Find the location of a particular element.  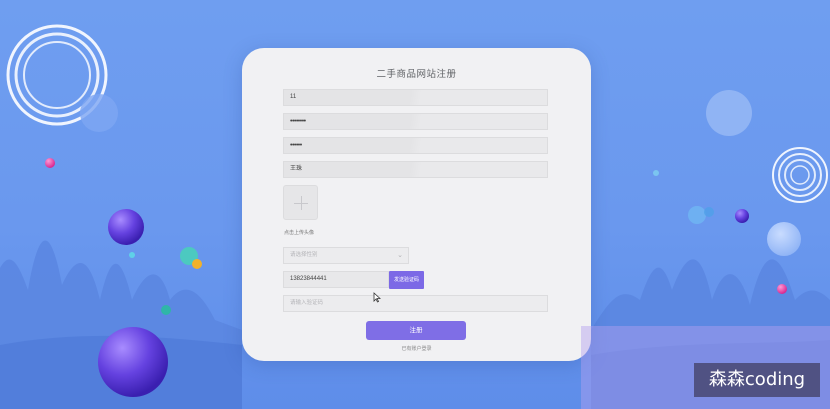

gender-select-placeholder: 请选择性别 is located at coordinates (304, 255).